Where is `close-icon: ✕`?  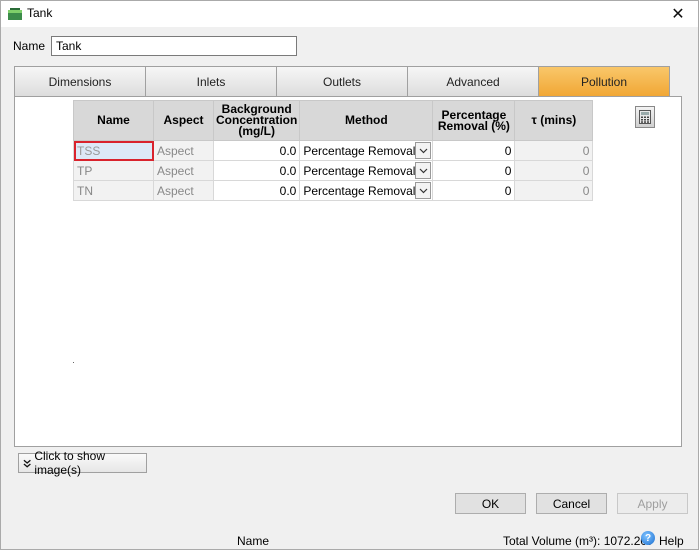
close-icon: ✕ is located at coordinates (678, 14).